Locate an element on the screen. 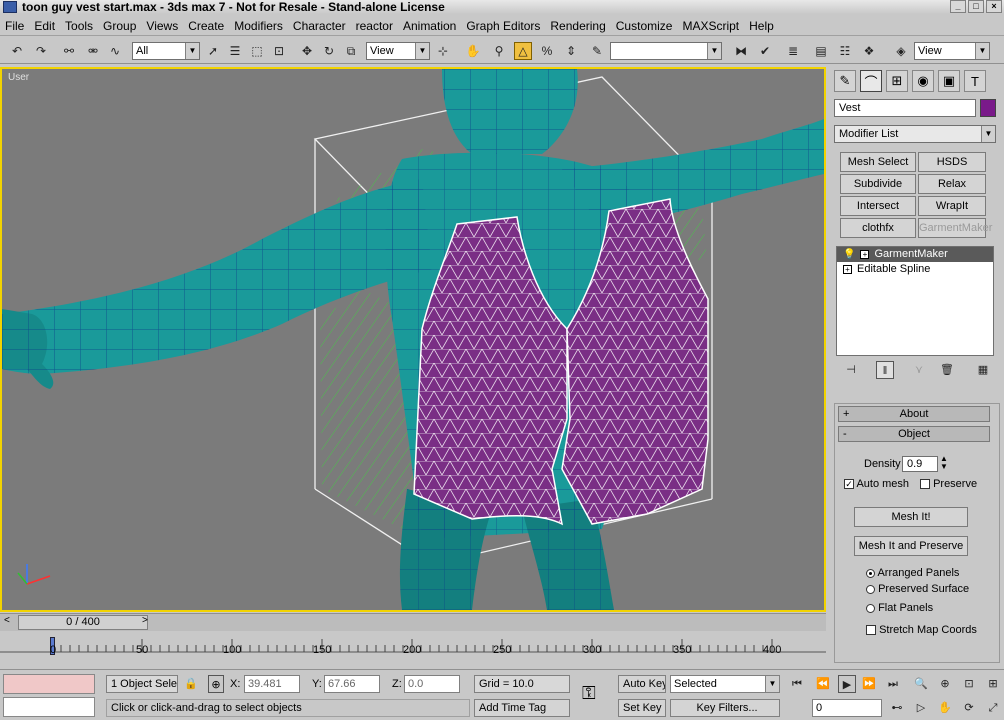  radio-flat-panels: Flat Panels is located at coordinates (899, 608).